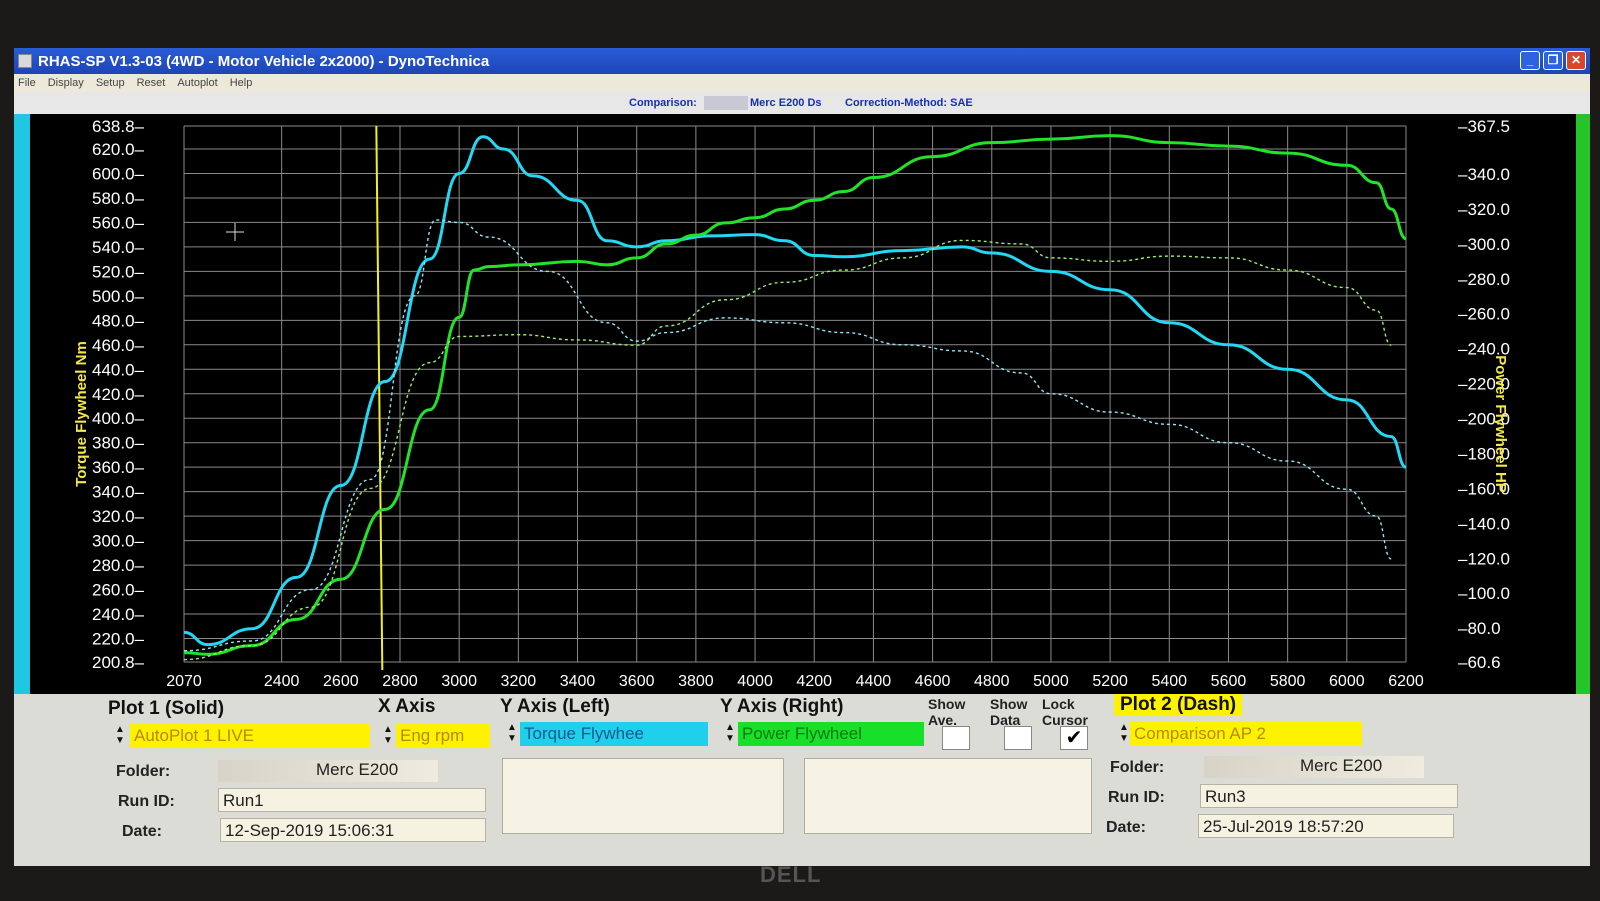 Image resolution: width=1600 pixels, height=901 pixels. What do you see at coordinates (22, 404) in the screenshot?
I see `left-axis-color-strip` at bounding box center [22, 404].